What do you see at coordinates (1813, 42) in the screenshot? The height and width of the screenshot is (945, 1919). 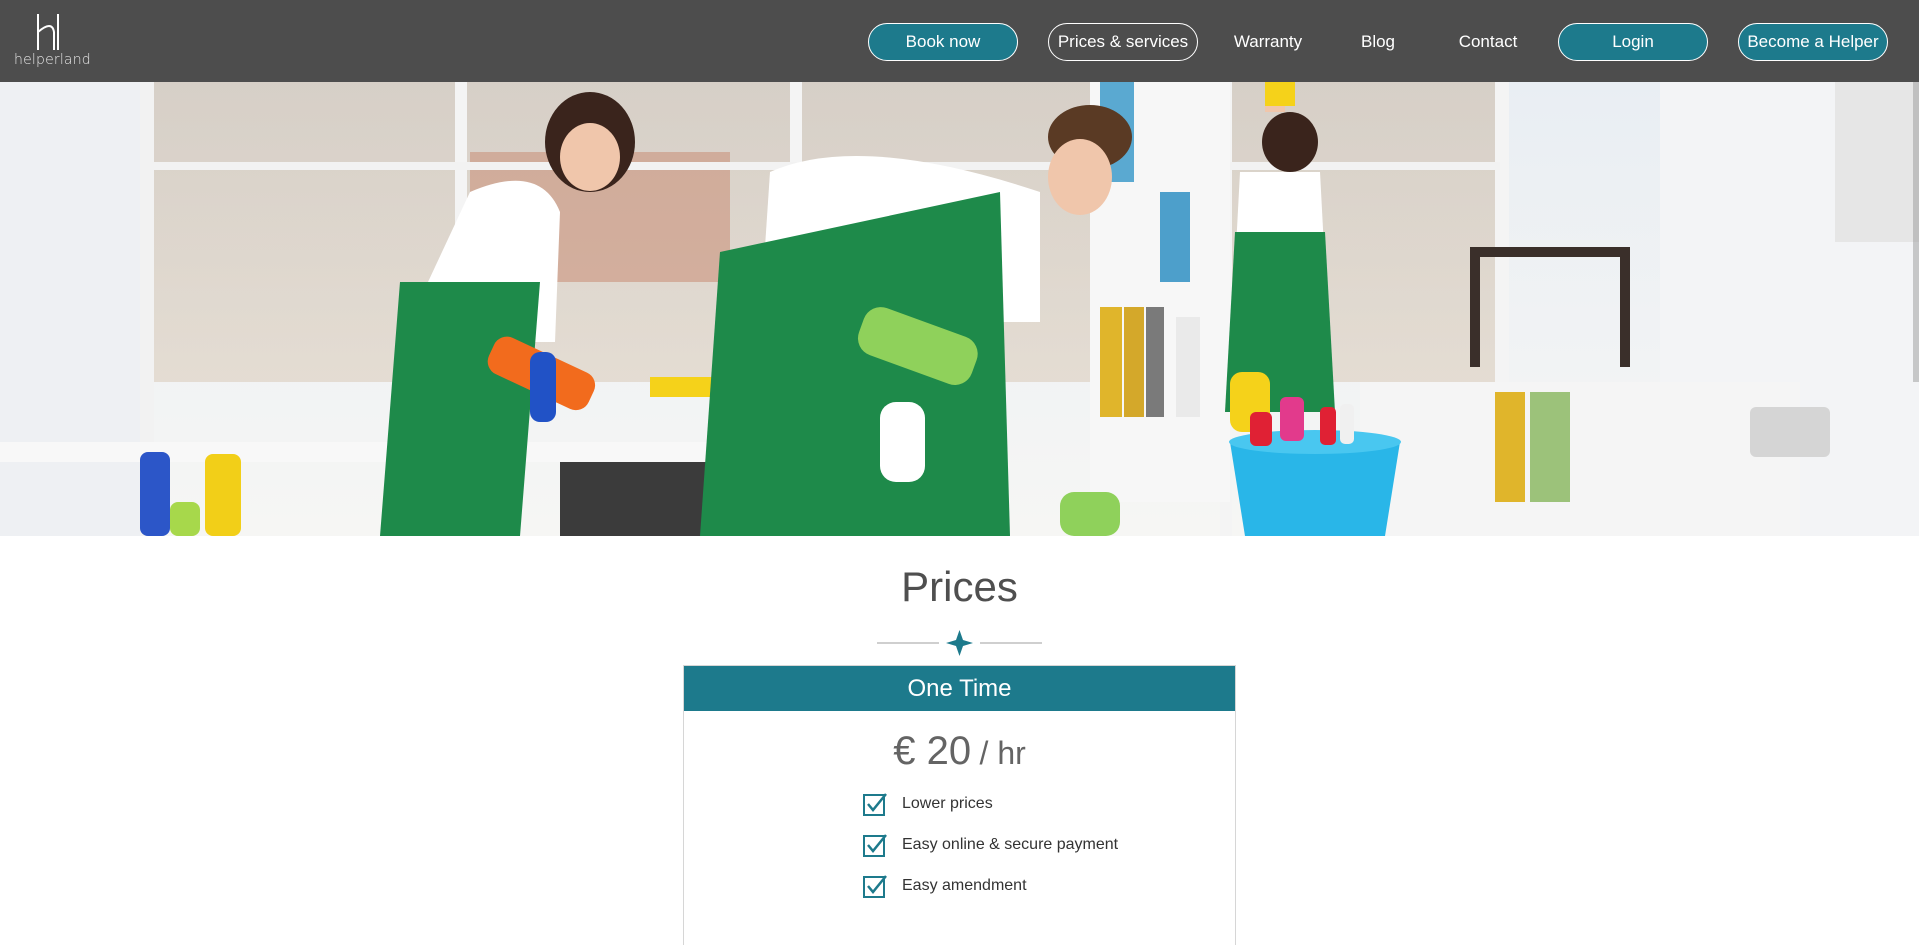 I see `become-helper-button: Become a Helper` at bounding box center [1813, 42].